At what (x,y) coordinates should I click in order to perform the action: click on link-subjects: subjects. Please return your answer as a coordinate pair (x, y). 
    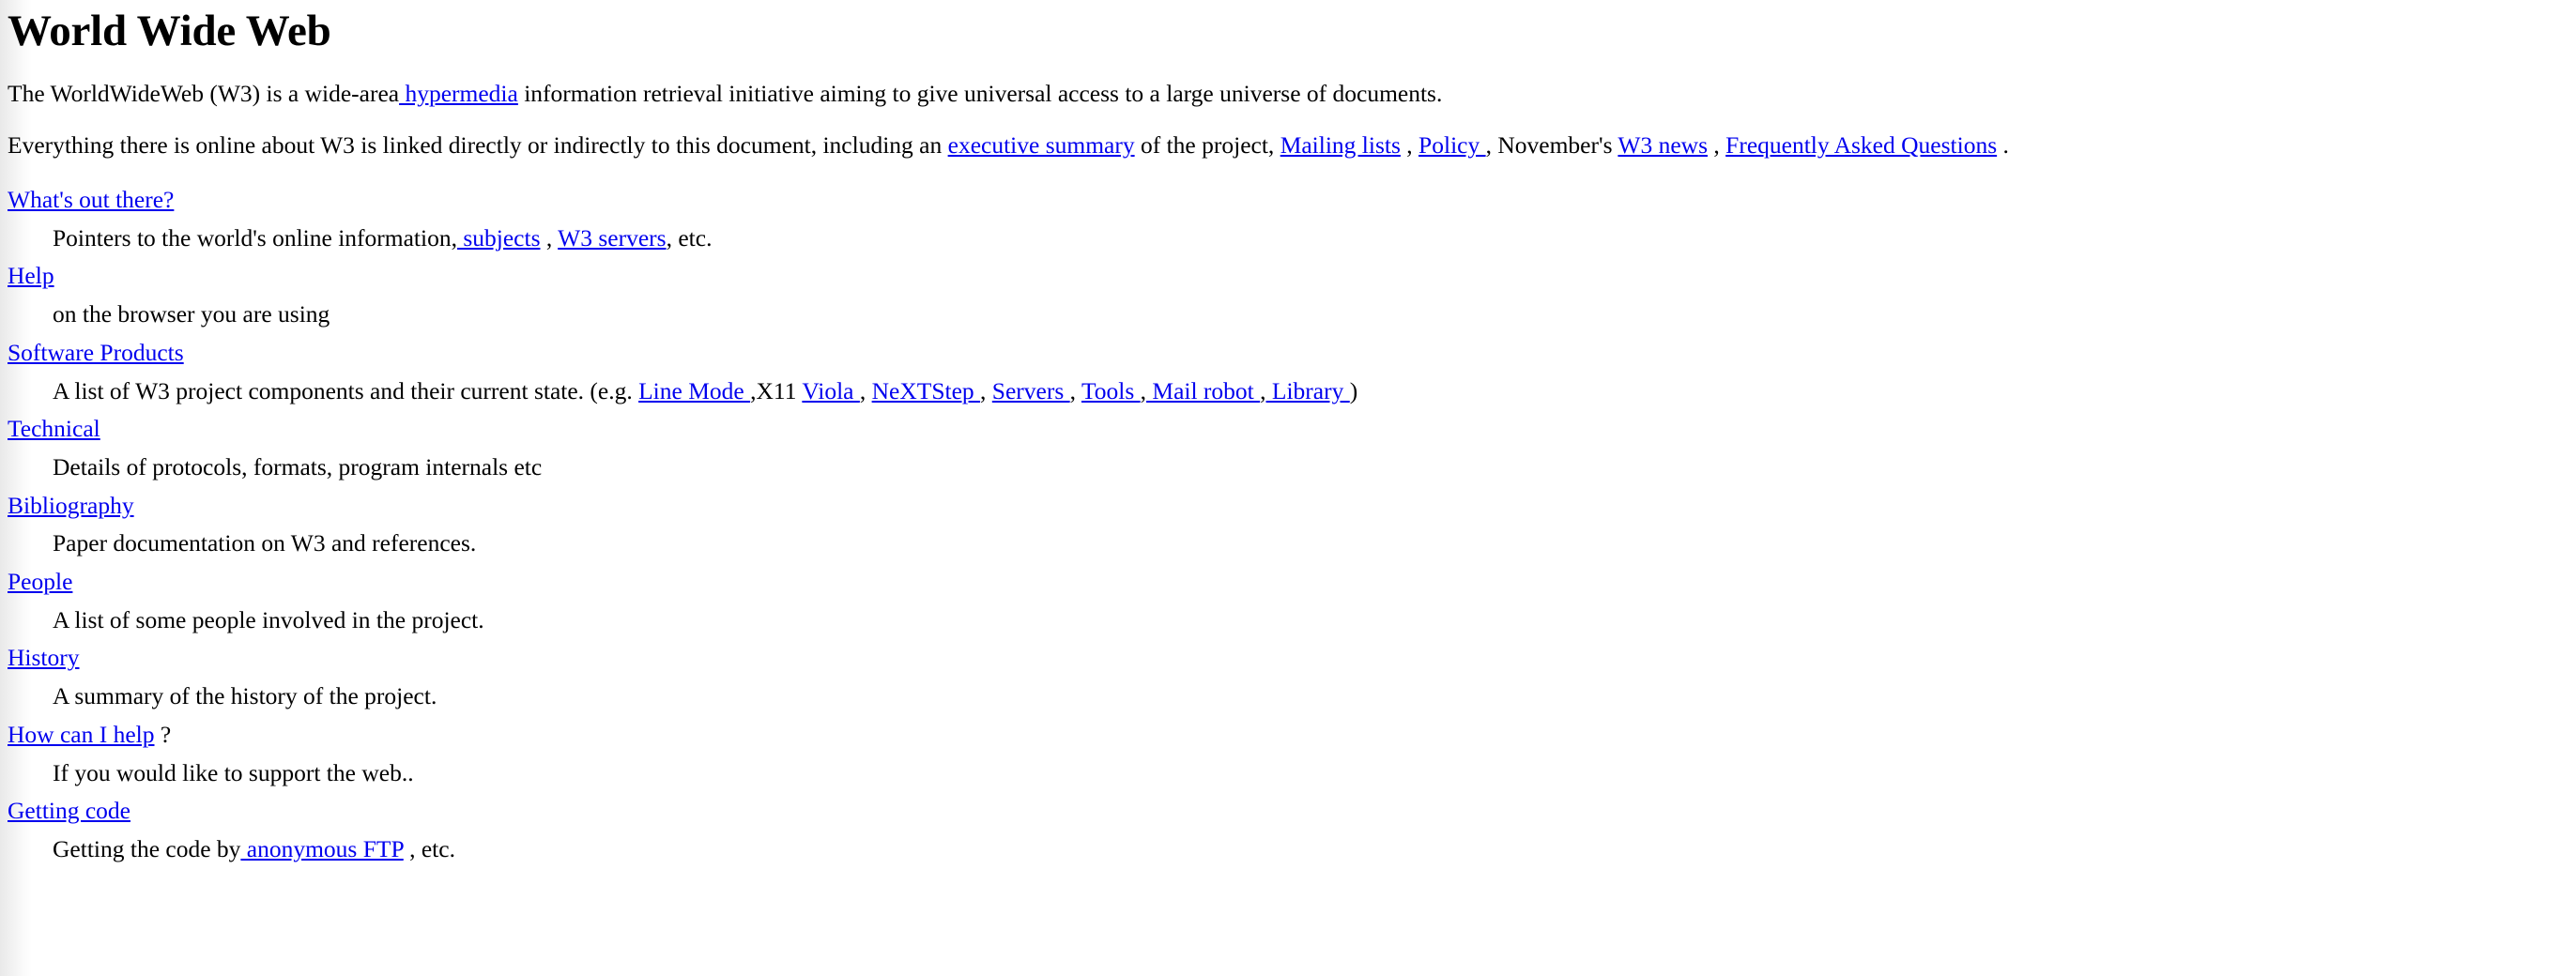
    Looking at the image, I should click on (498, 238).